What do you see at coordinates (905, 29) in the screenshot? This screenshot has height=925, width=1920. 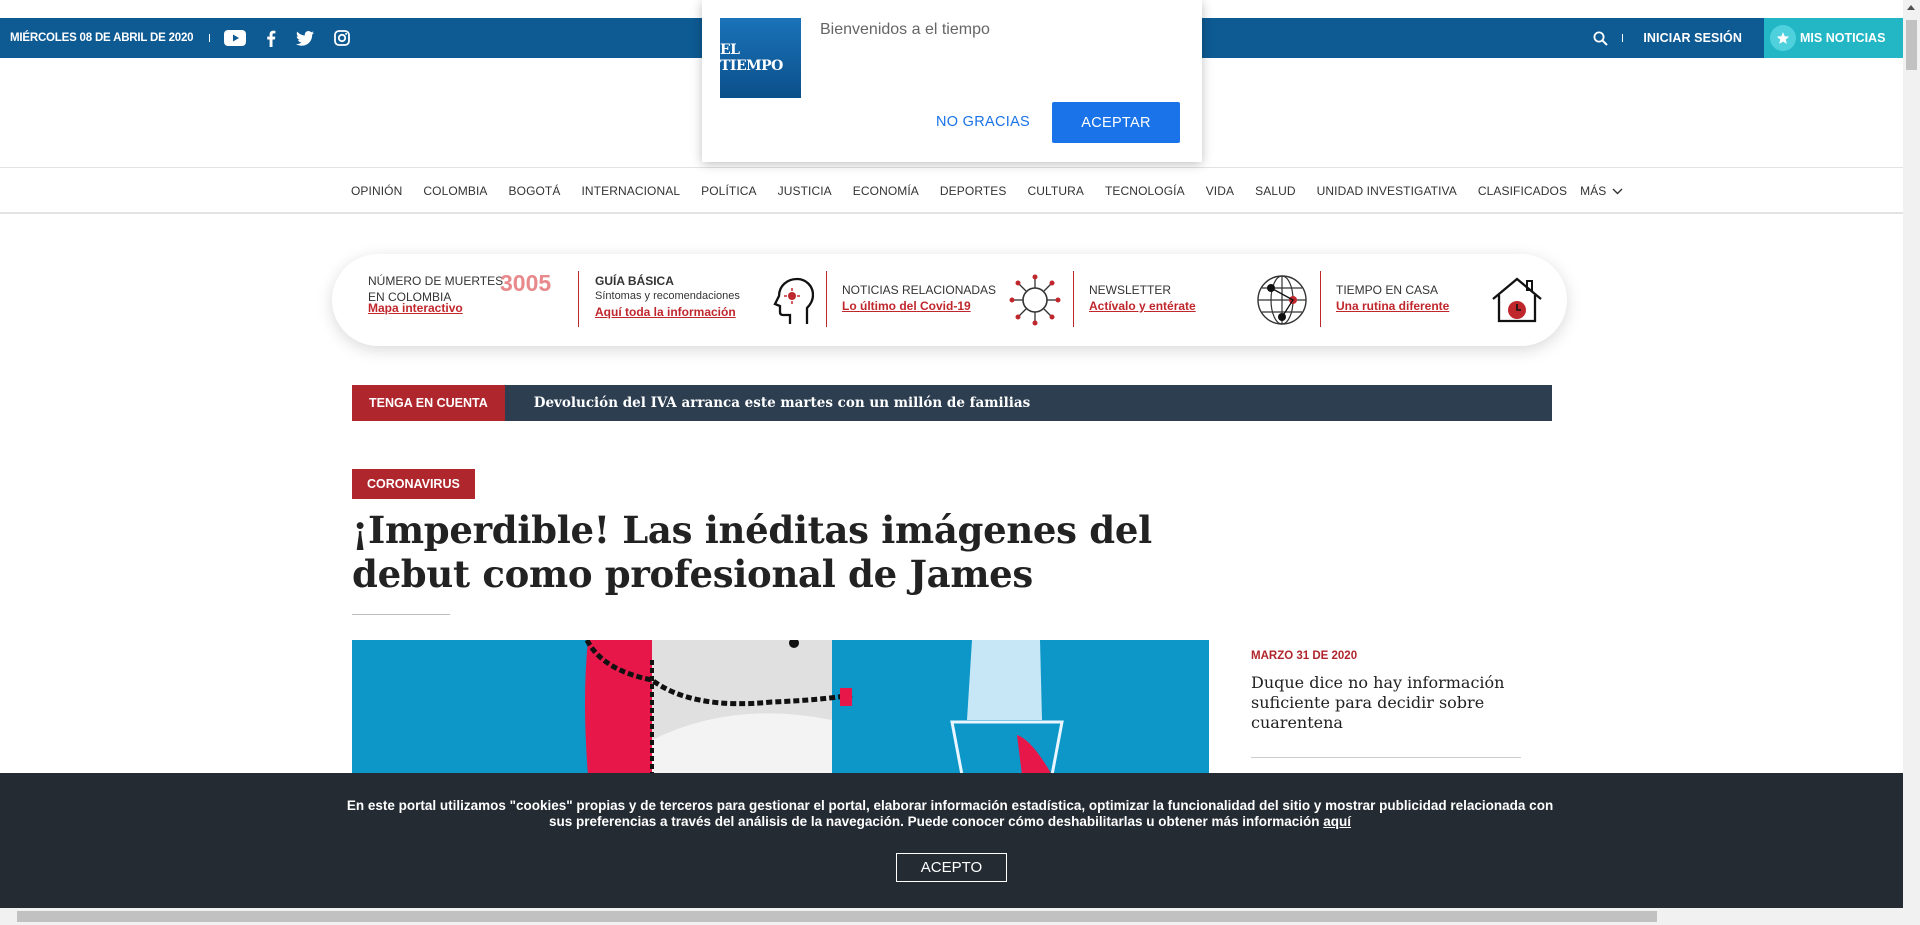 I see `popup-welcome-text: Bienvenidos a el tiempo` at bounding box center [905, 29].